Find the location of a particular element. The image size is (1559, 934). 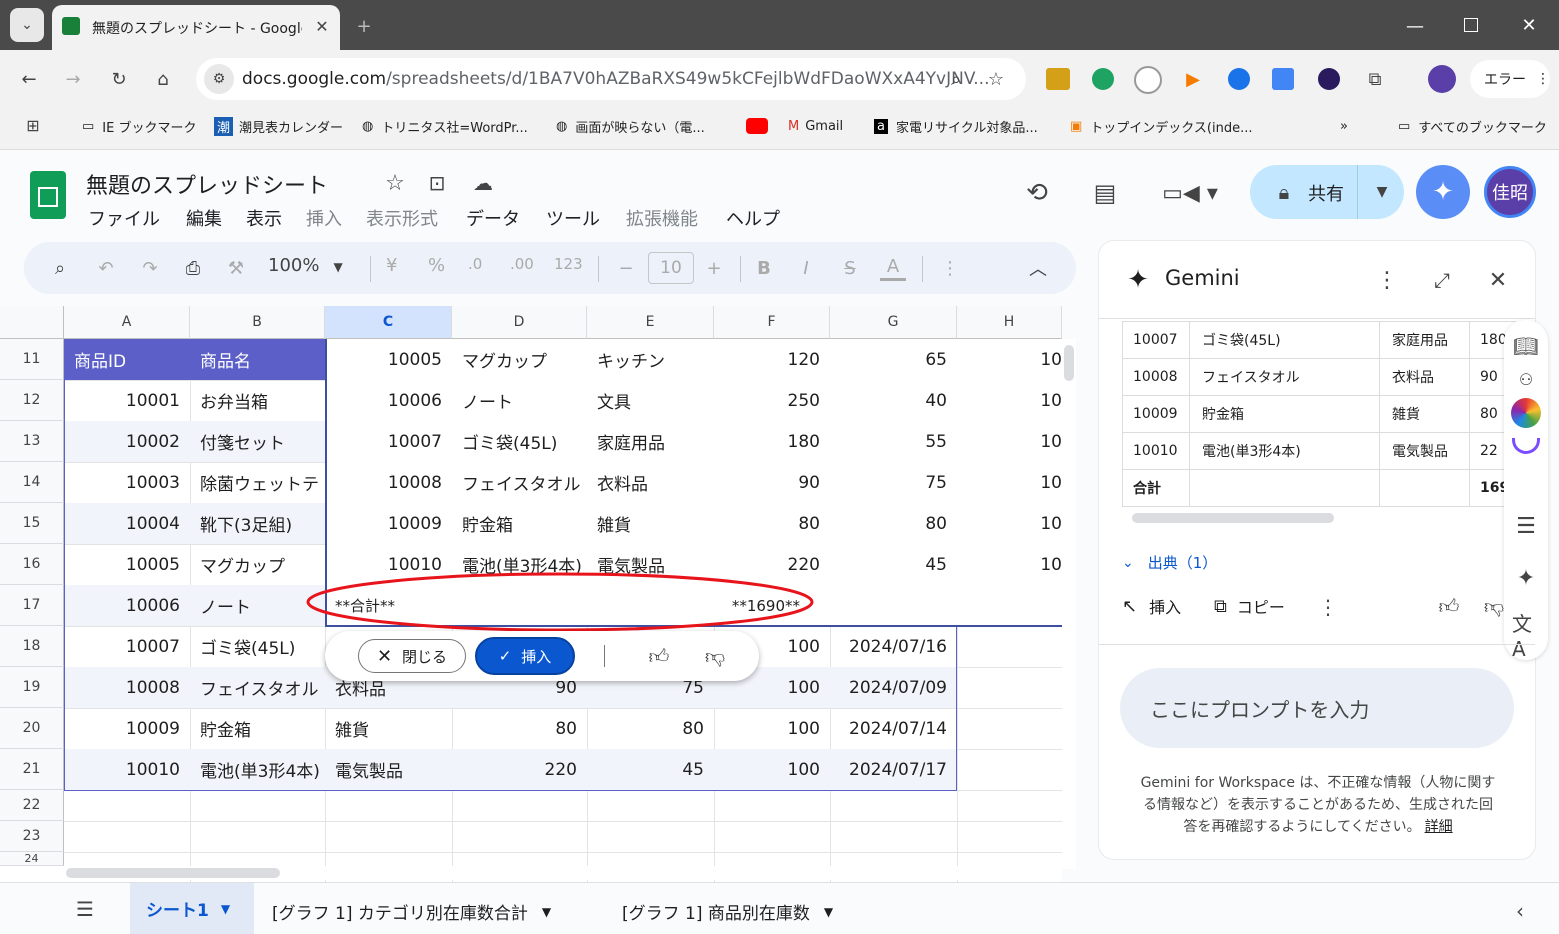

side-rail-book-icon: 📖︎ is located at coordinates (1526, 346).